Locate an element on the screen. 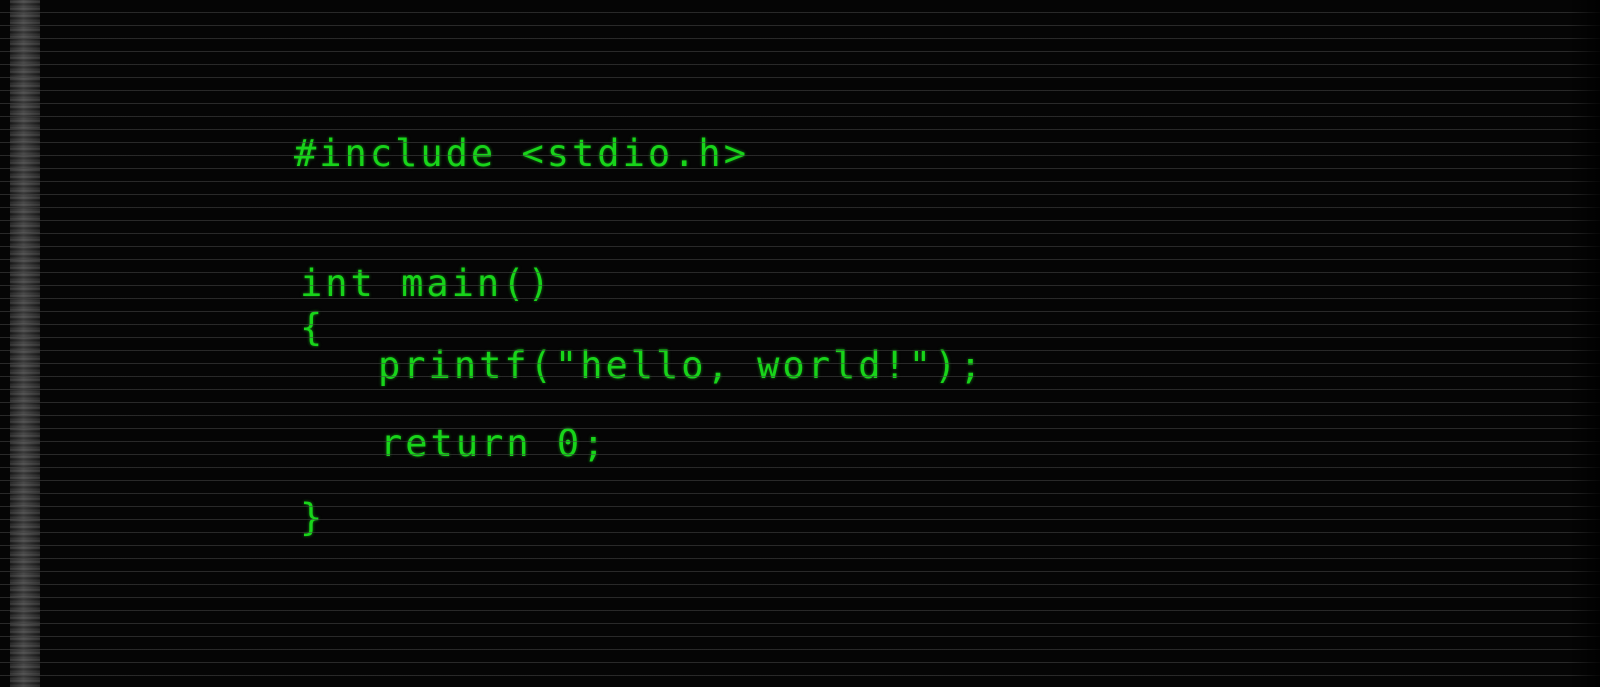 The image size is (1600, 687). screen-right-shadow is located at coordinates (1584, 343).